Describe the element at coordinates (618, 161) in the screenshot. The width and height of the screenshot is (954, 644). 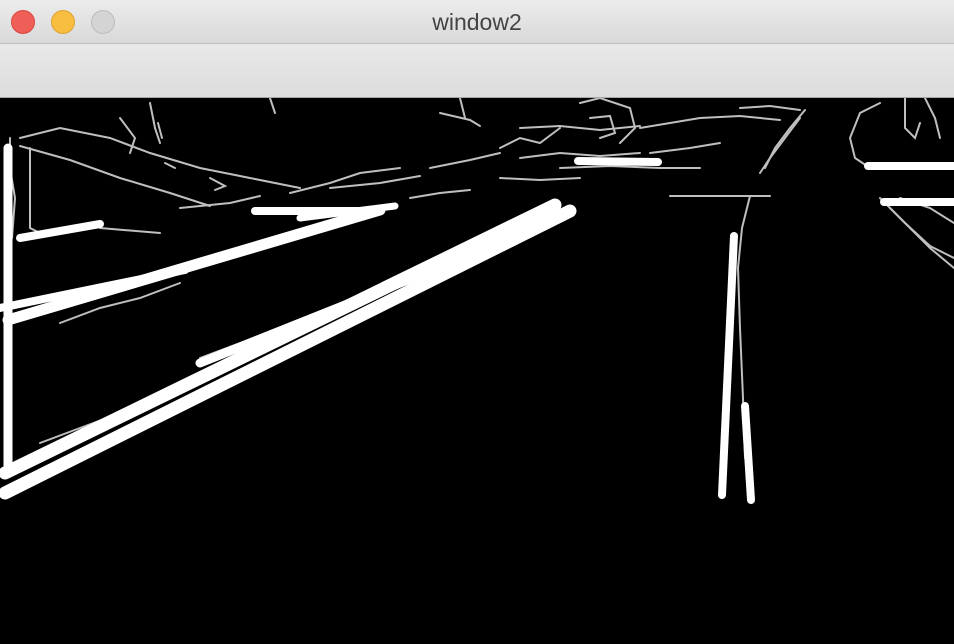
I see `lane-segment` at that location.